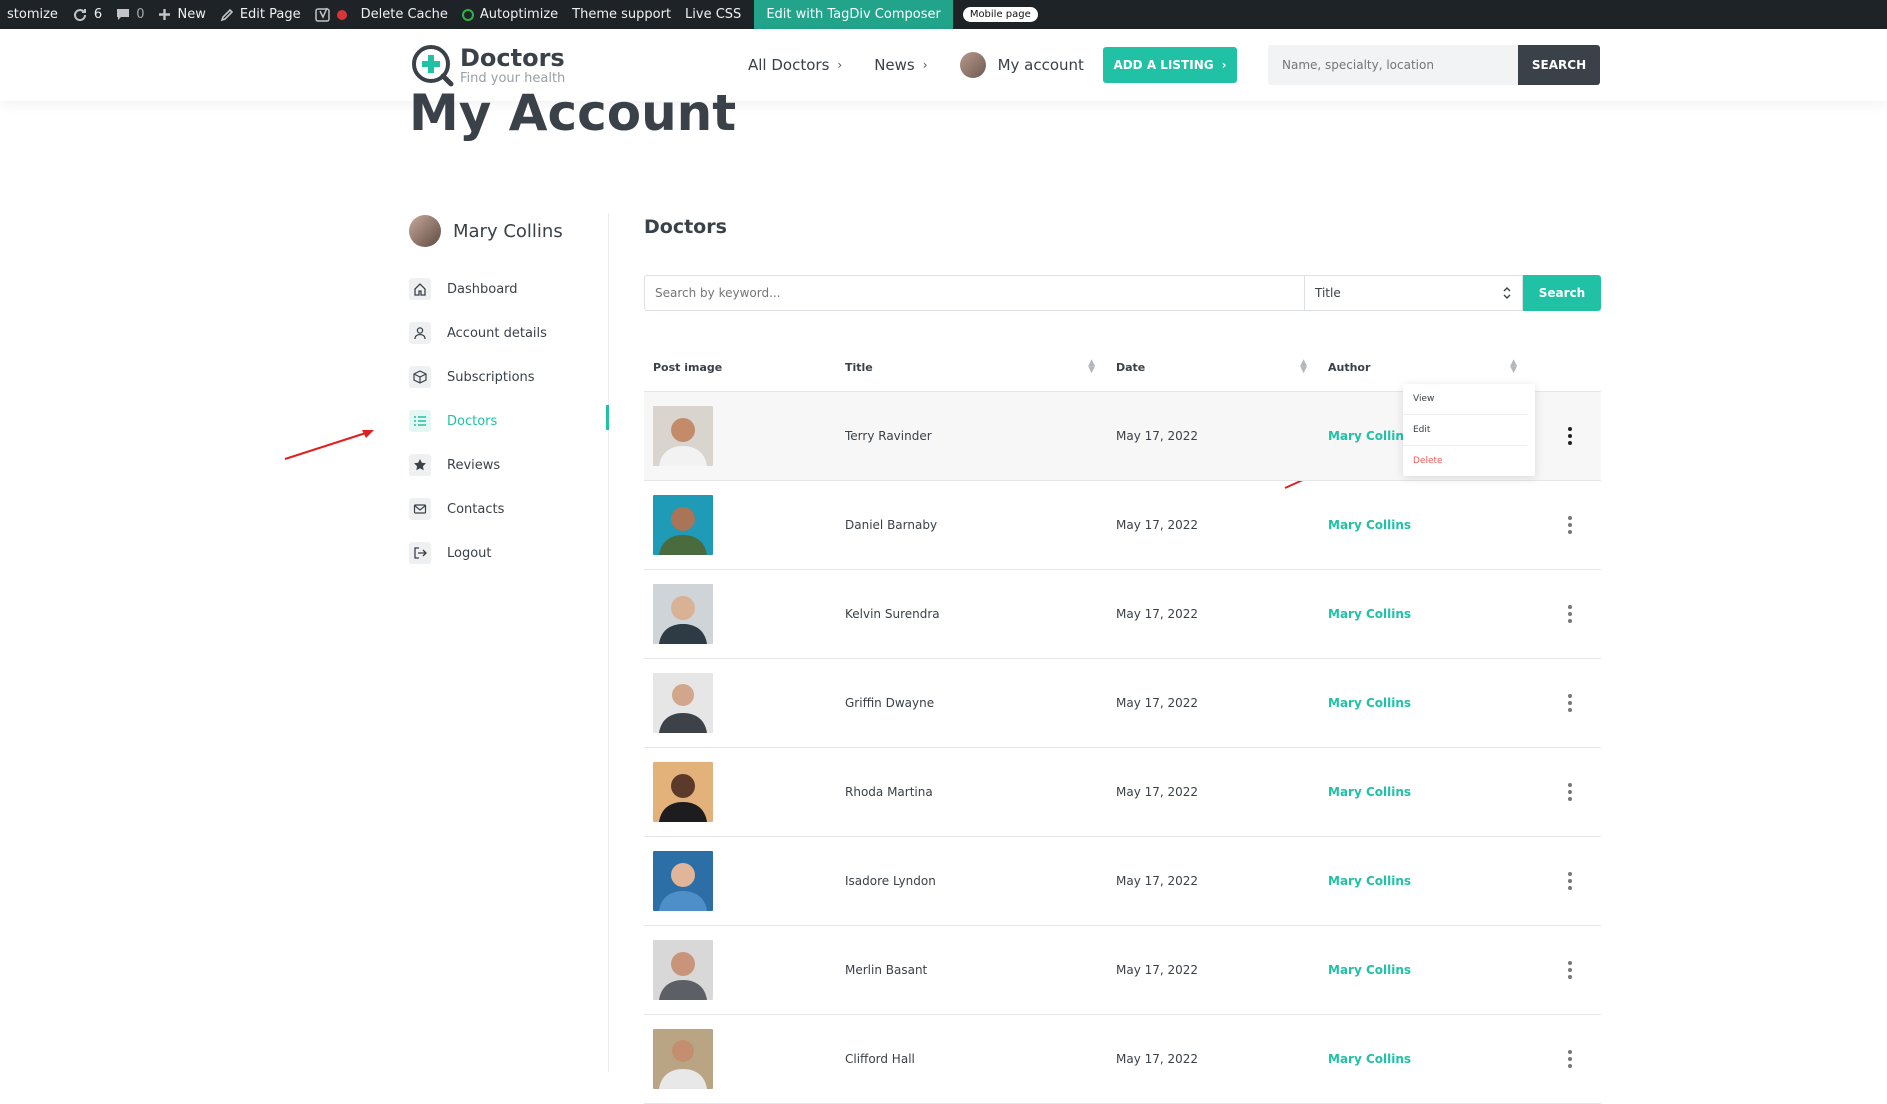  I want to click on header-search: SEARCH, so click(1434, 65).